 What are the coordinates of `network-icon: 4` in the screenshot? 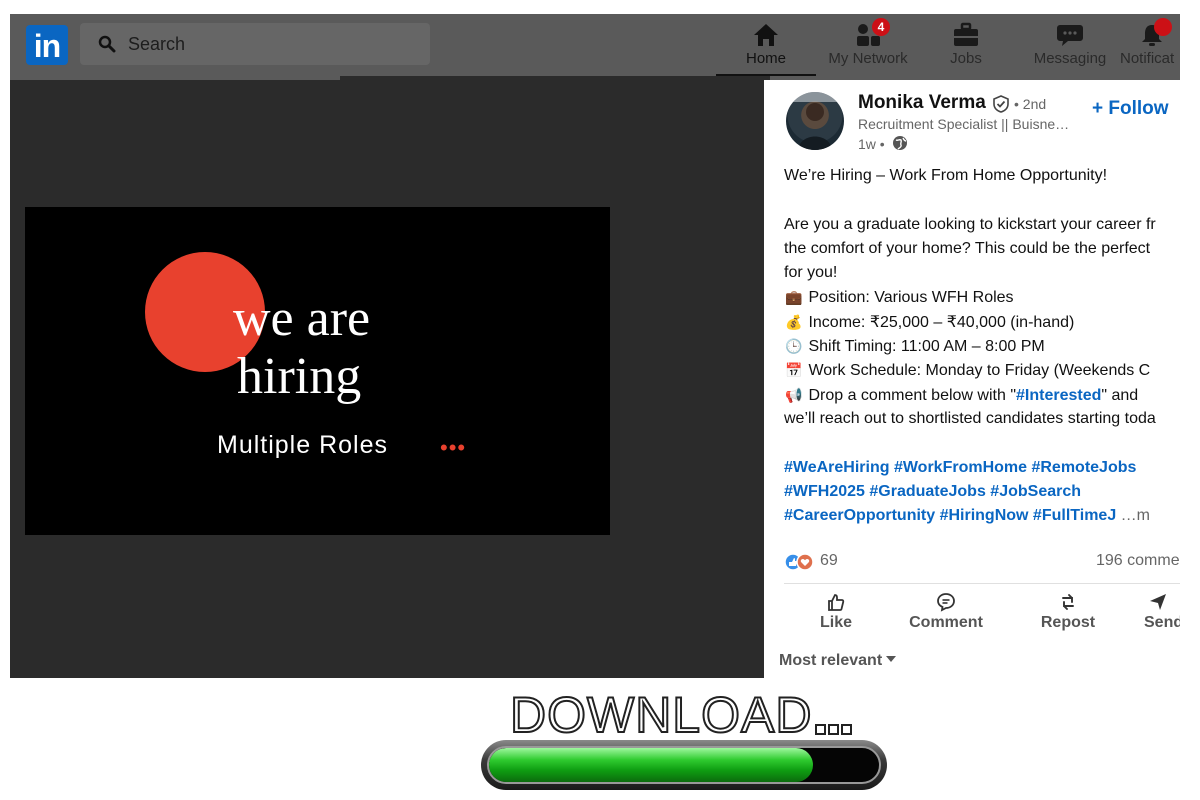 It's located at (872, 33).